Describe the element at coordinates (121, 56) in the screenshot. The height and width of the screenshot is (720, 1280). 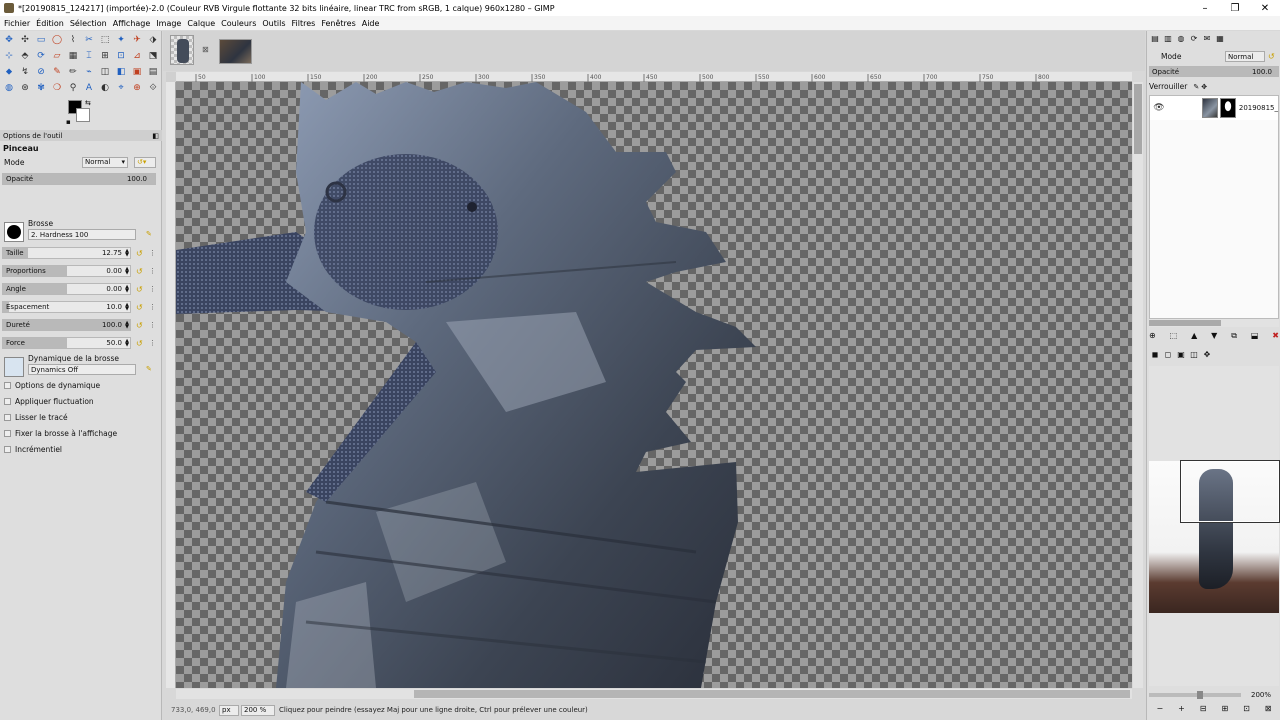
I see `tool-icon-17: ⊡` at that location.